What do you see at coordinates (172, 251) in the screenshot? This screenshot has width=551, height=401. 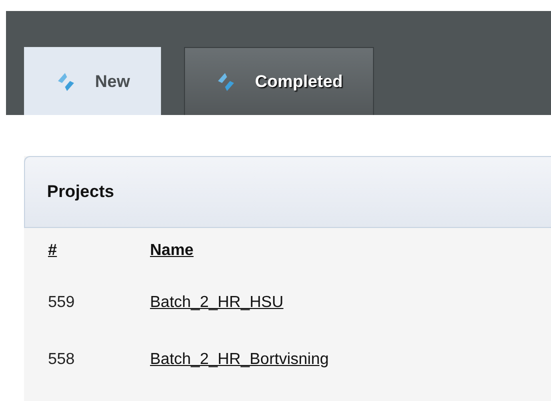 I see `column-header: Name` at bounding box center [172, 251].